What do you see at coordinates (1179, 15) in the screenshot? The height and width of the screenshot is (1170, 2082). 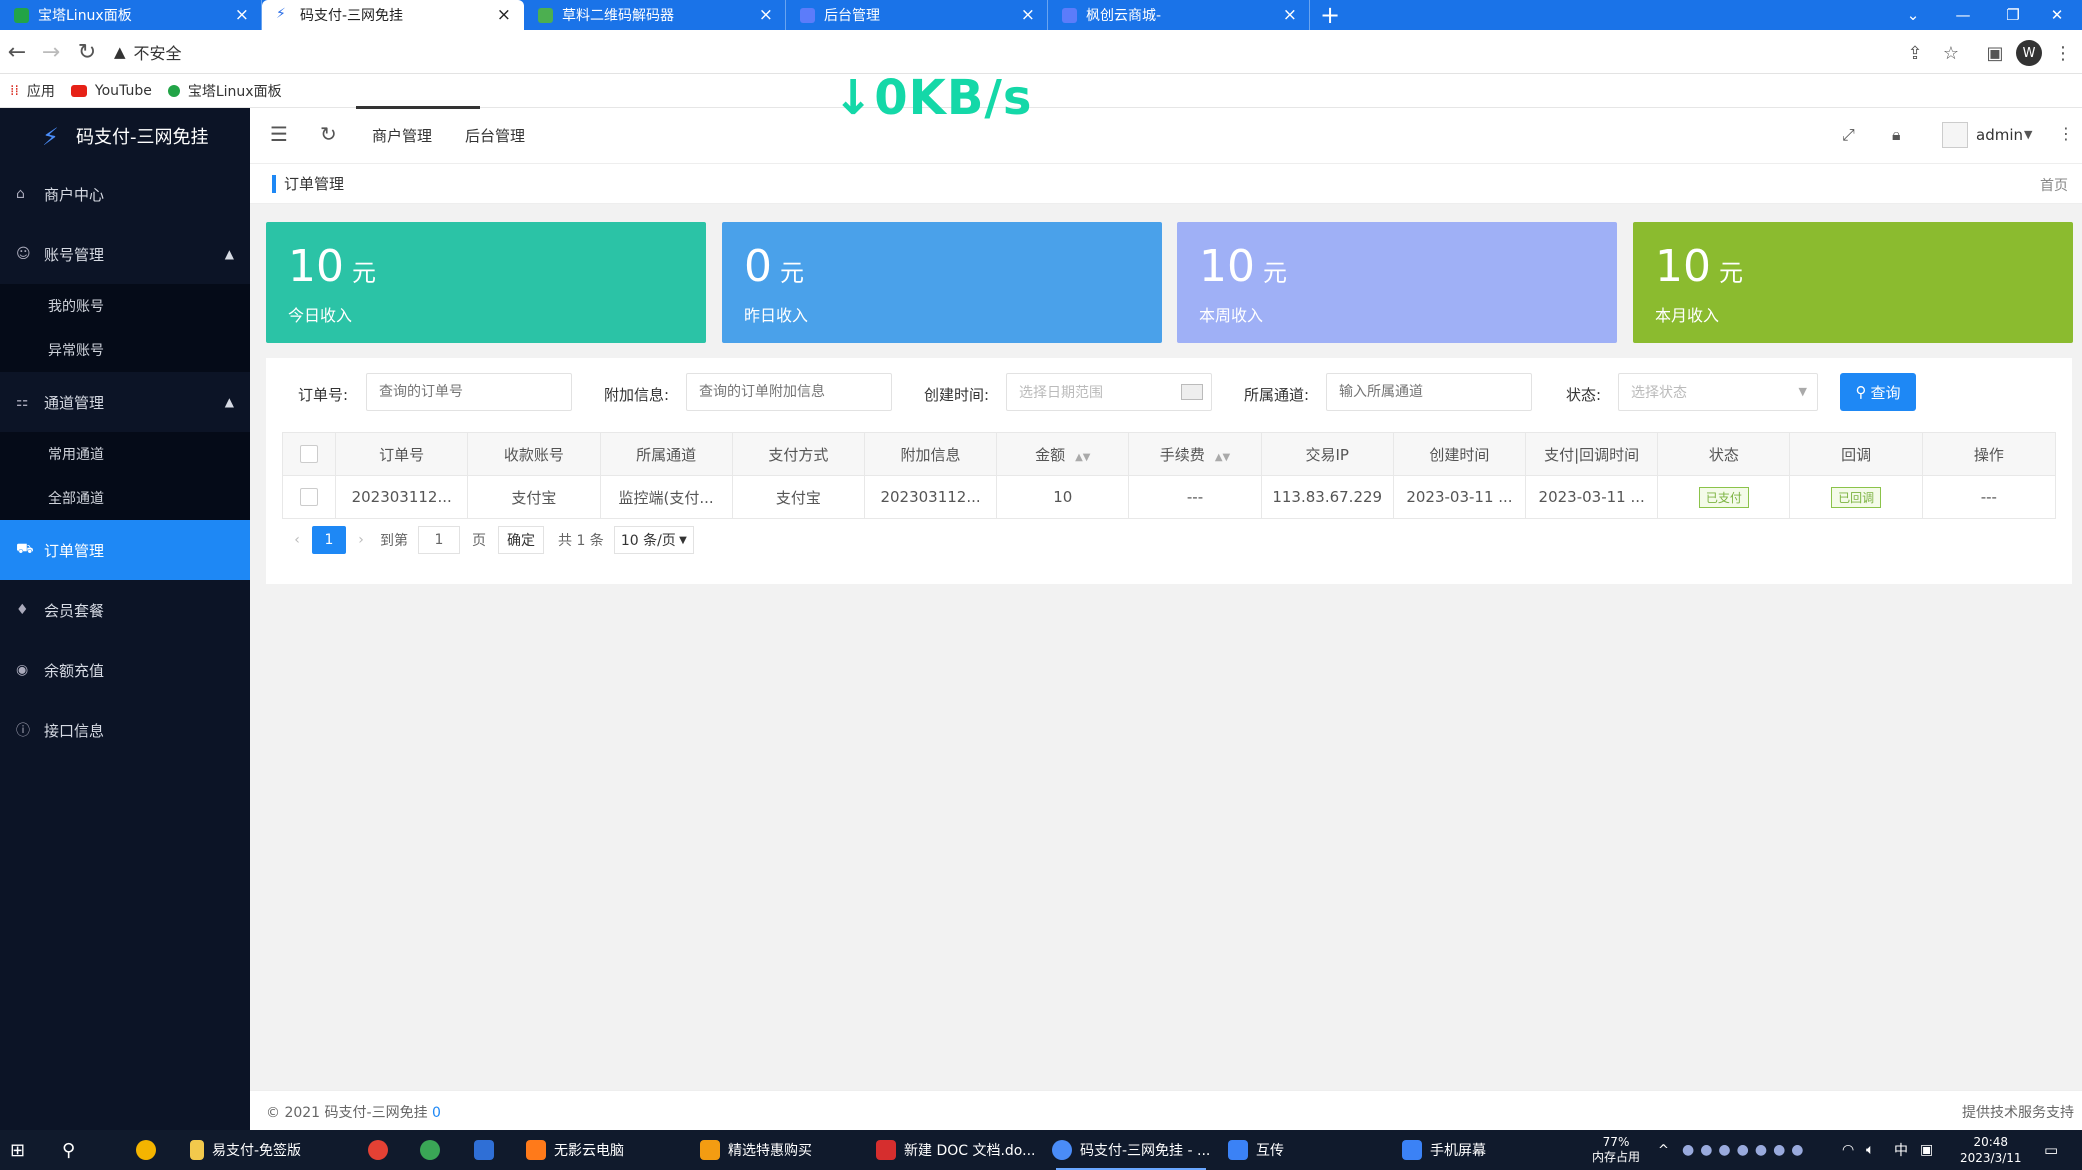 I see `browser-tab: 枫创云商城- ×` at bounding box center [1179, 15].